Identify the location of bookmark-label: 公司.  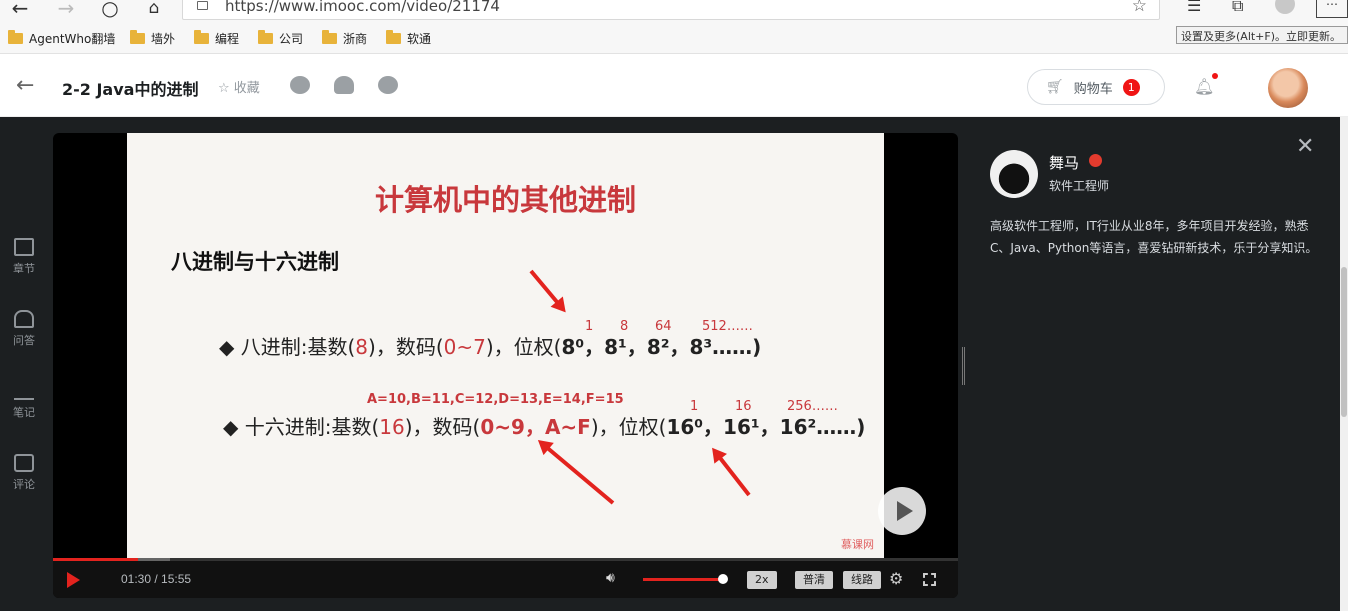
(291, 38).